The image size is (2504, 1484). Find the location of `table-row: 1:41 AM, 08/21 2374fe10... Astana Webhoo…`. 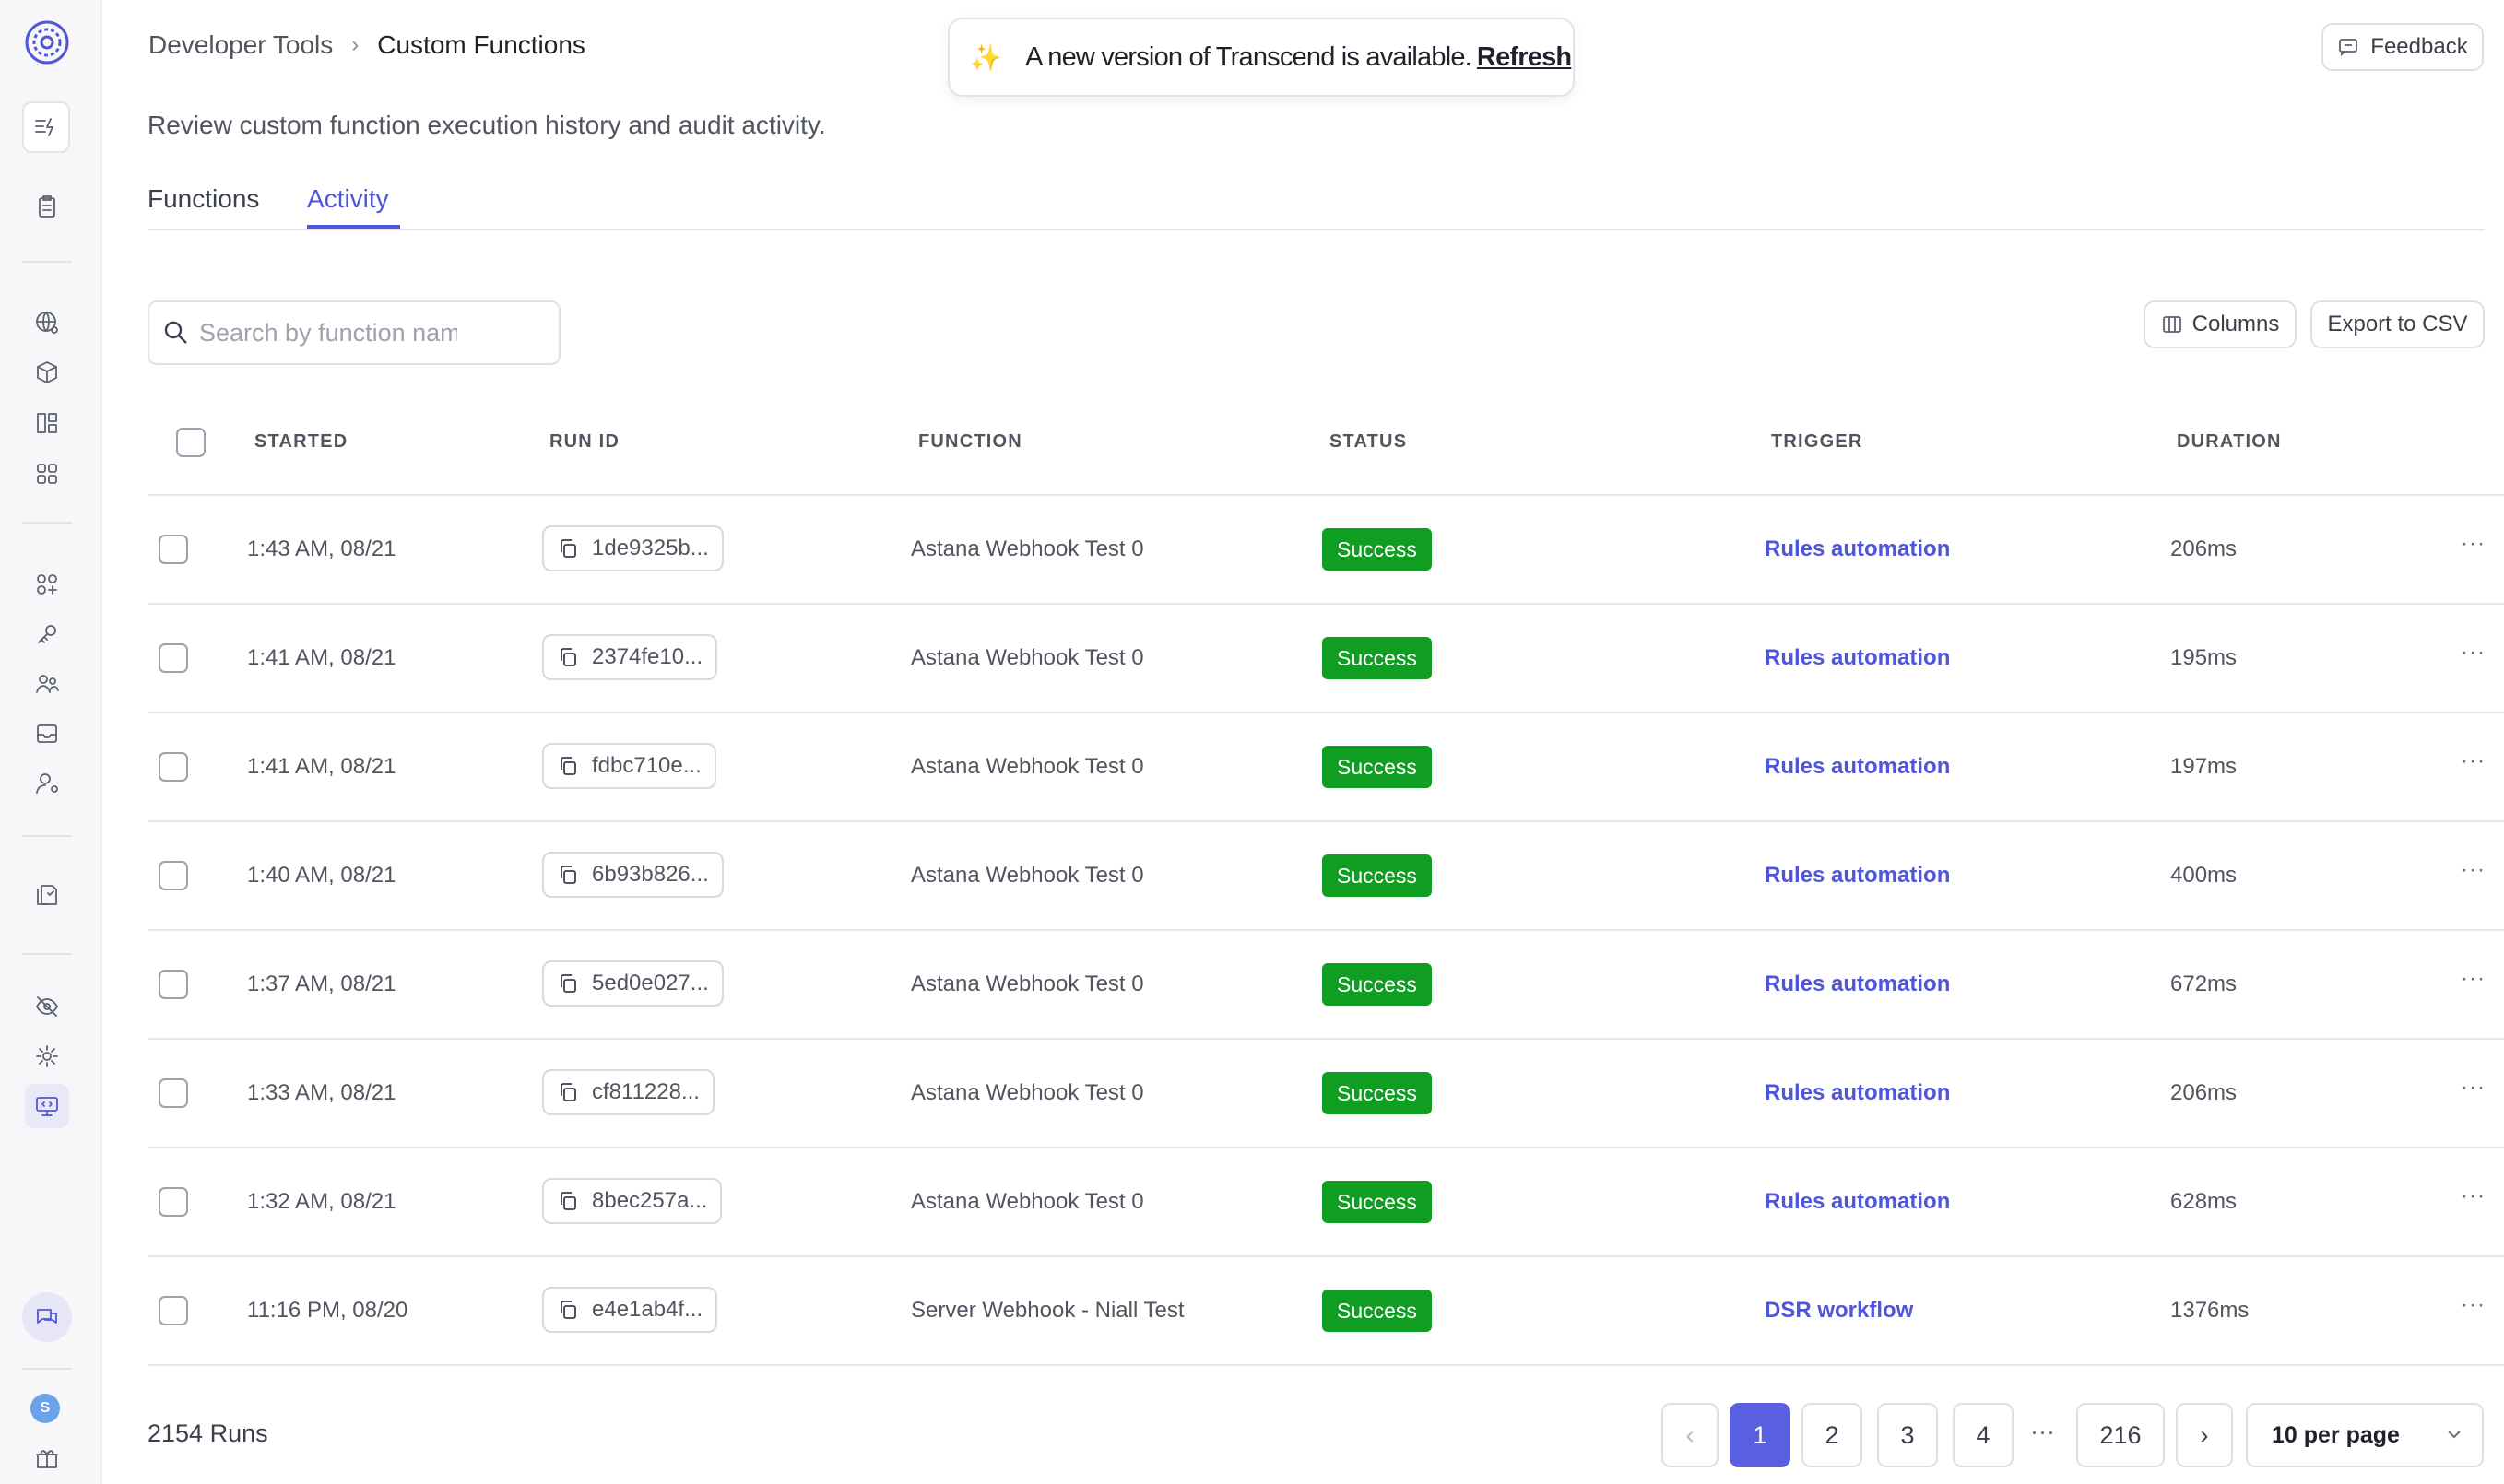

table-row: 1:41 AM, 08/21 2374fe10... Astana Webhoo… is located at coordinates (1326, 659).